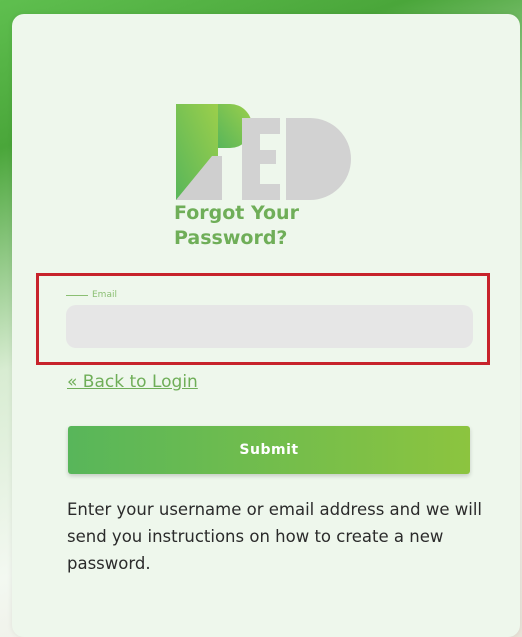 The image size is (522, 637). What do you see at coordinates (77, 295) in the screenshot?
I see `email-label-line` at bounding box center [77, 295].